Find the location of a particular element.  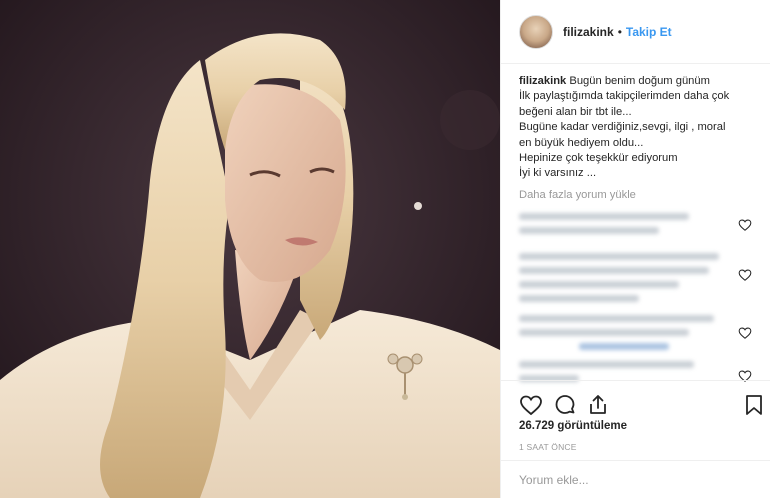

bookmark-icon is located at coordinates (754, 405).